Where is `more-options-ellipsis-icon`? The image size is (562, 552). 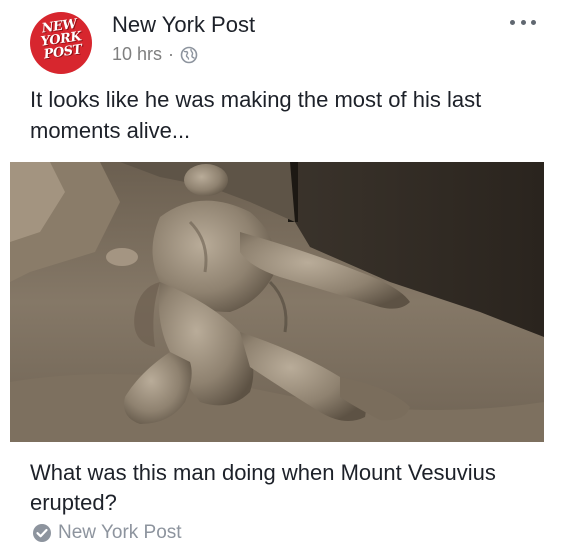
more-options-ellipsis-icon is located at coordinates (523, 25).